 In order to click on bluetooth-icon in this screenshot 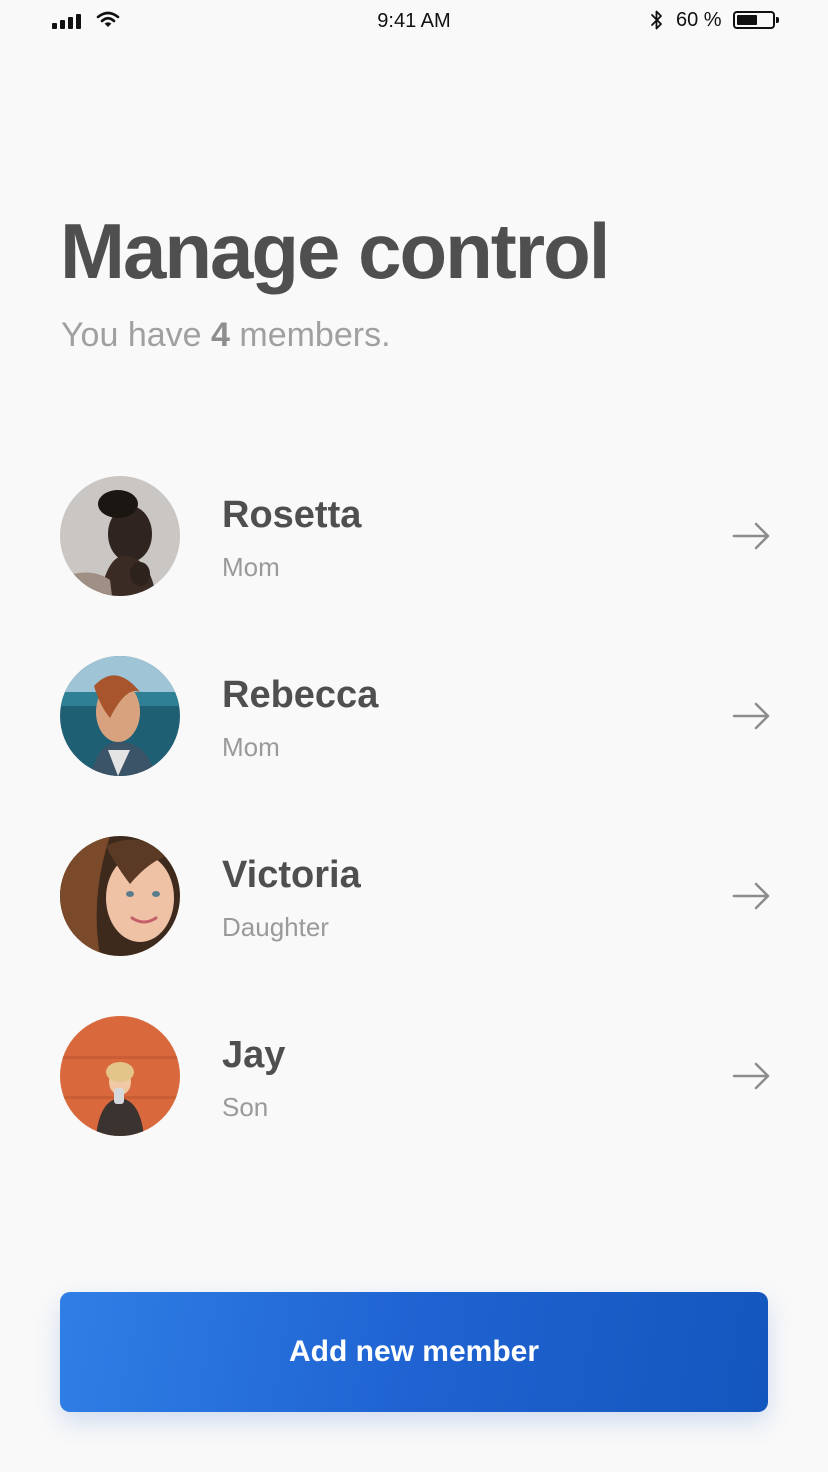, I will do `click(656, 20)`.